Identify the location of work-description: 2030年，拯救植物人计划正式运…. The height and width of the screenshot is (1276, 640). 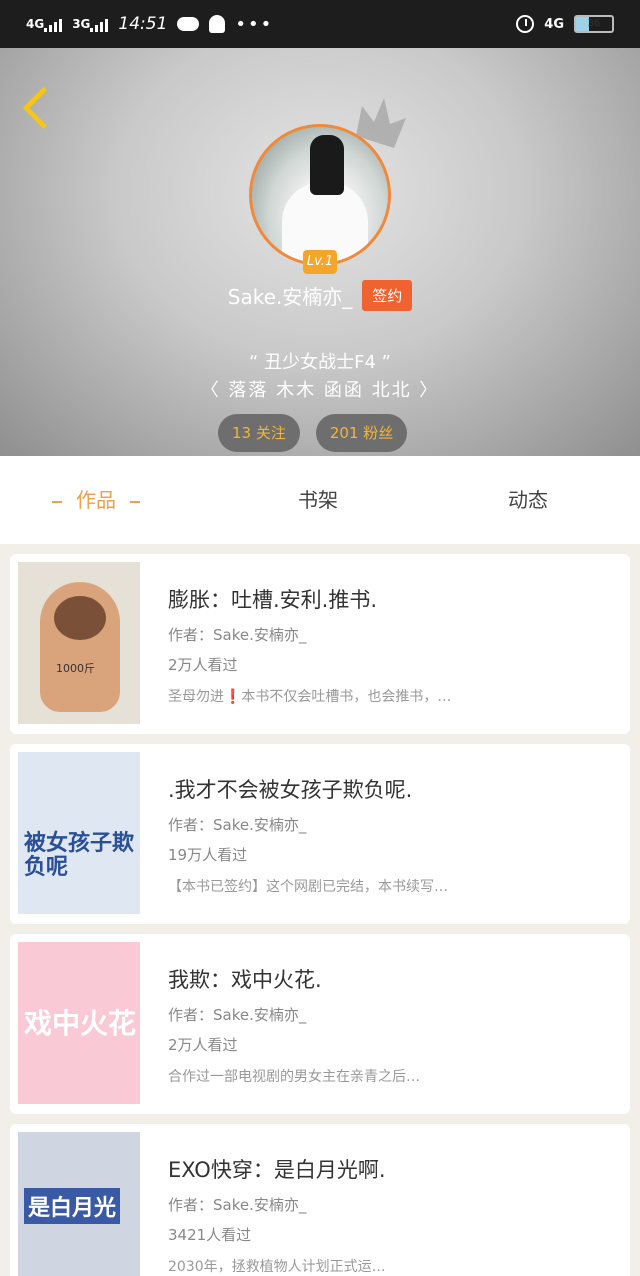
(277, 1267).